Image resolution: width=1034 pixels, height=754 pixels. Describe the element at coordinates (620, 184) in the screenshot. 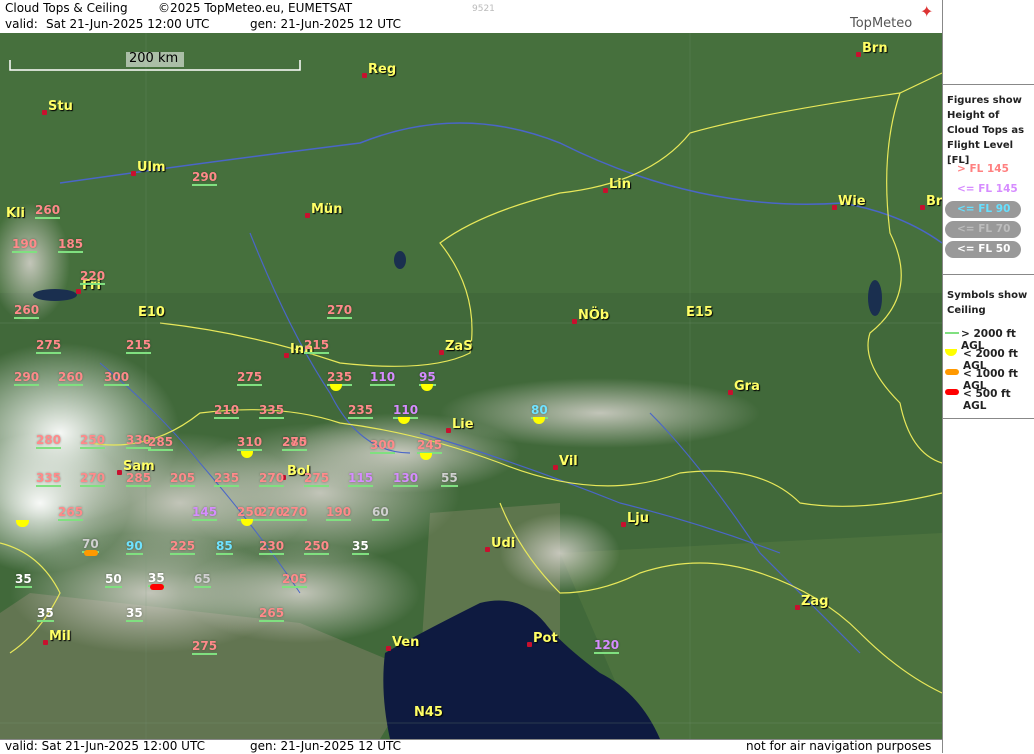

I see `place-label: Lin` at that location.